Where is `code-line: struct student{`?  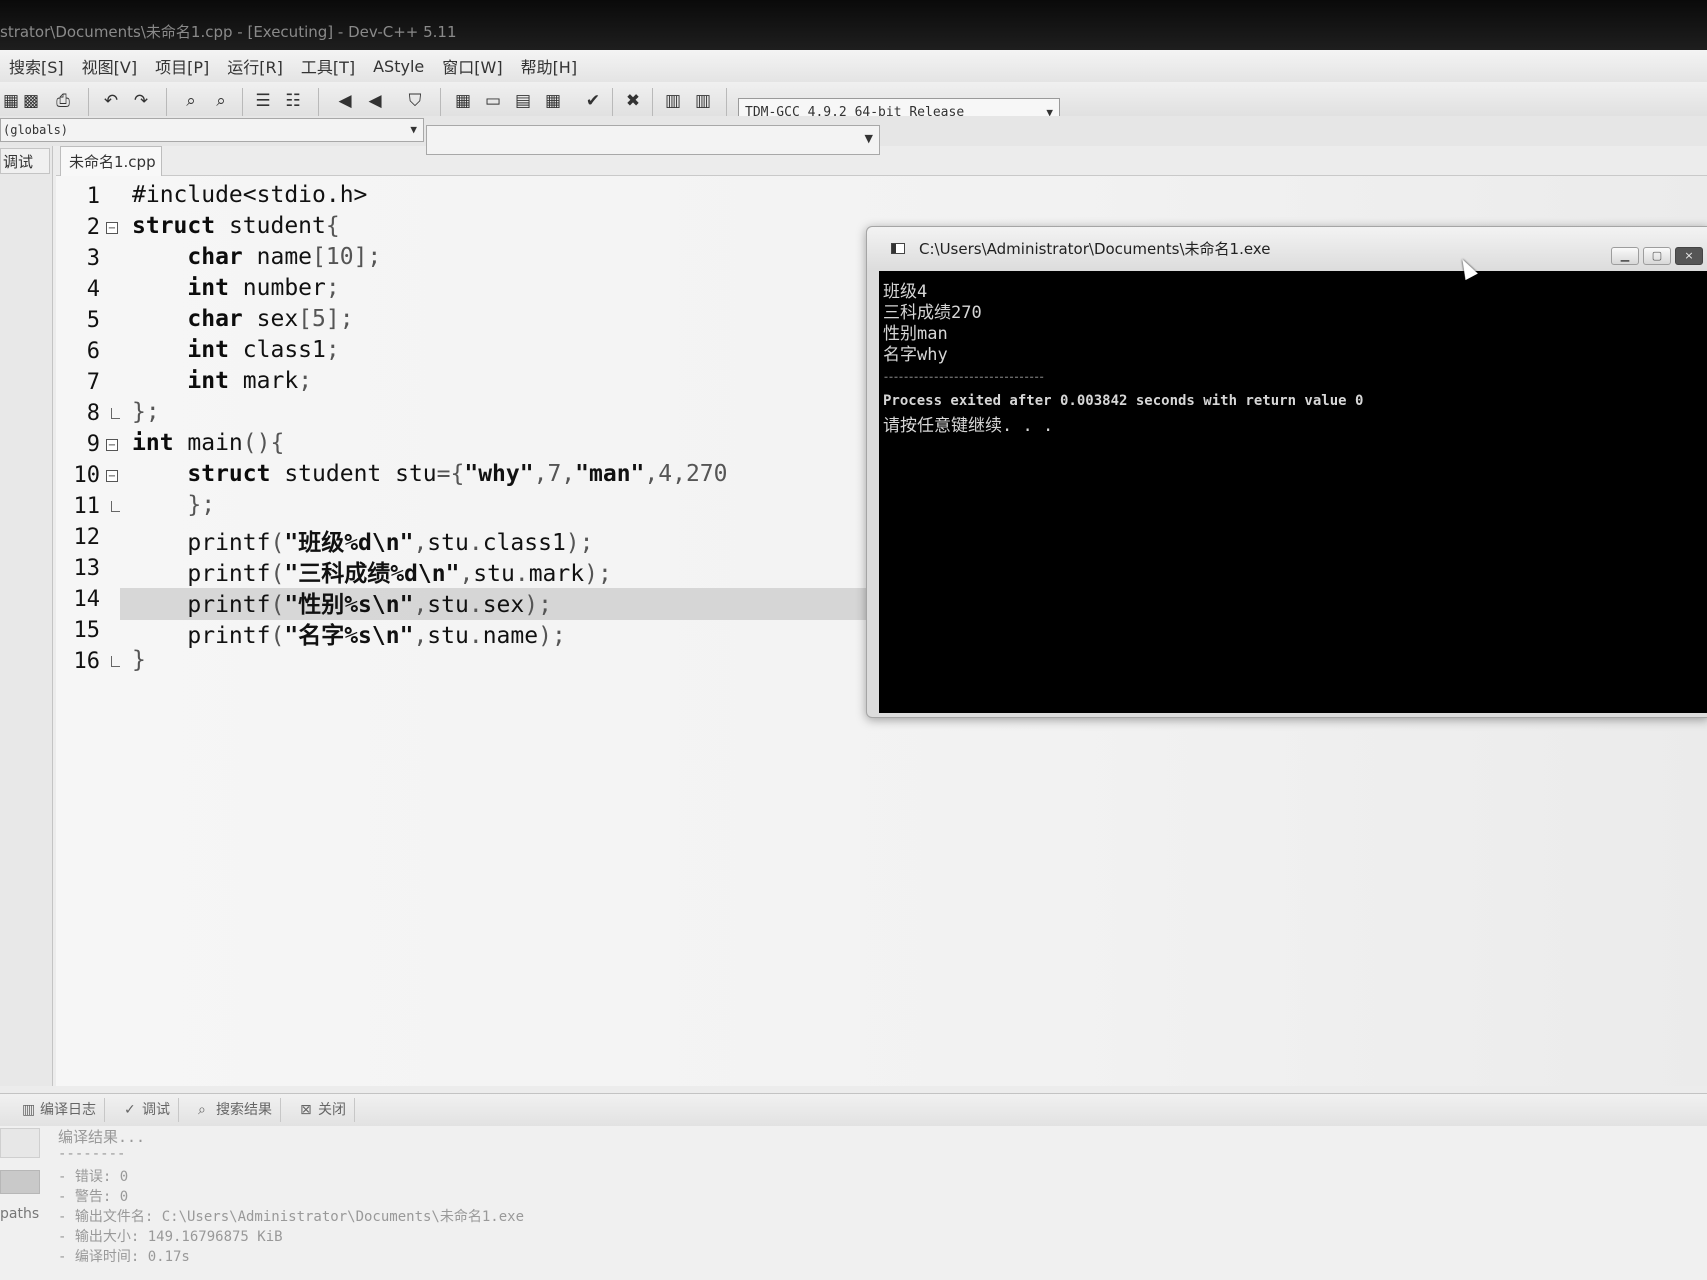
code-line: struct student{ is located at coordinates (236, 226).